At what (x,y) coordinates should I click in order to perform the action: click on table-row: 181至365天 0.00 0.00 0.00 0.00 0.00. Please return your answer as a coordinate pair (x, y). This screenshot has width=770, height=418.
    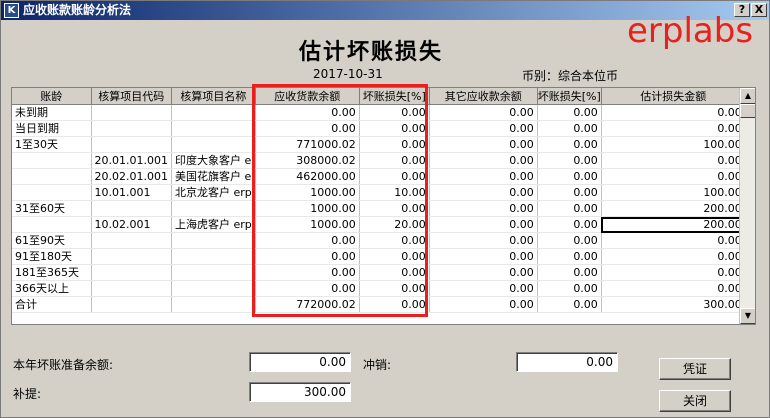
    Looking at the image, I should click on (379, 272).